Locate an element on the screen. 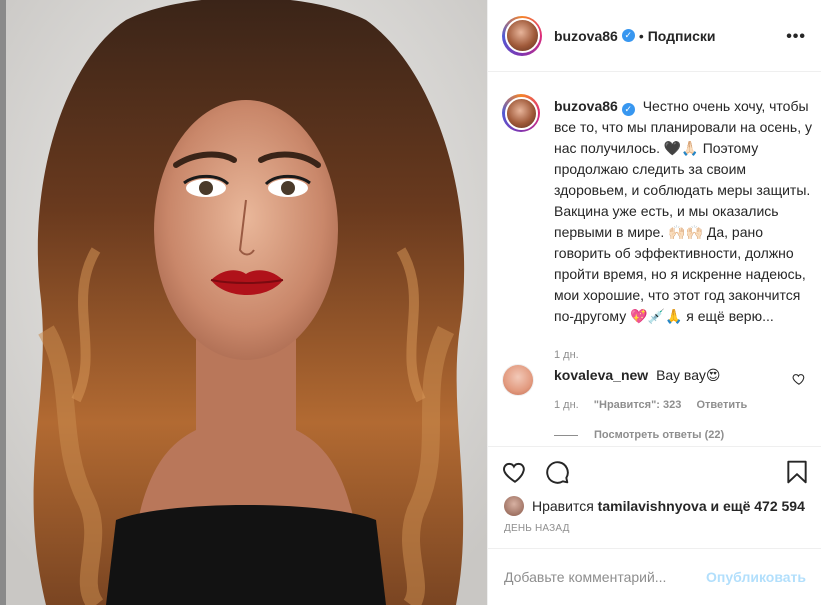 Image resolution: width=821 pixels, height=605 pixels. post-actions is located at coordinates (654, 471).